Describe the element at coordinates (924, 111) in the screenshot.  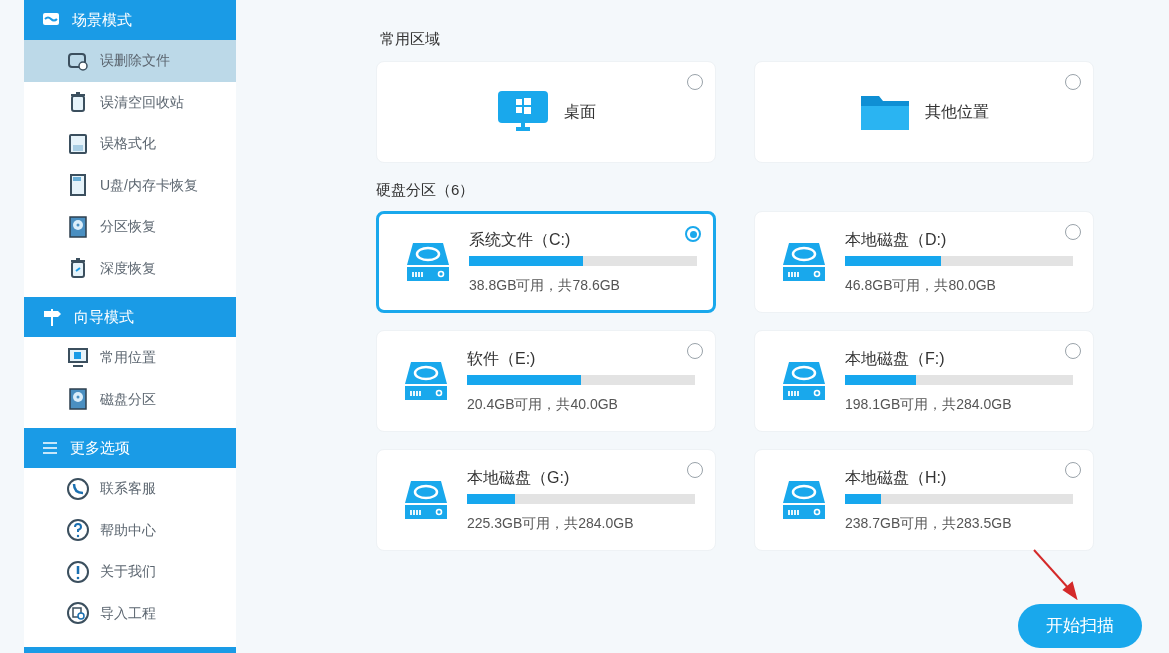
I see `location-card: 其他位置` at that location.